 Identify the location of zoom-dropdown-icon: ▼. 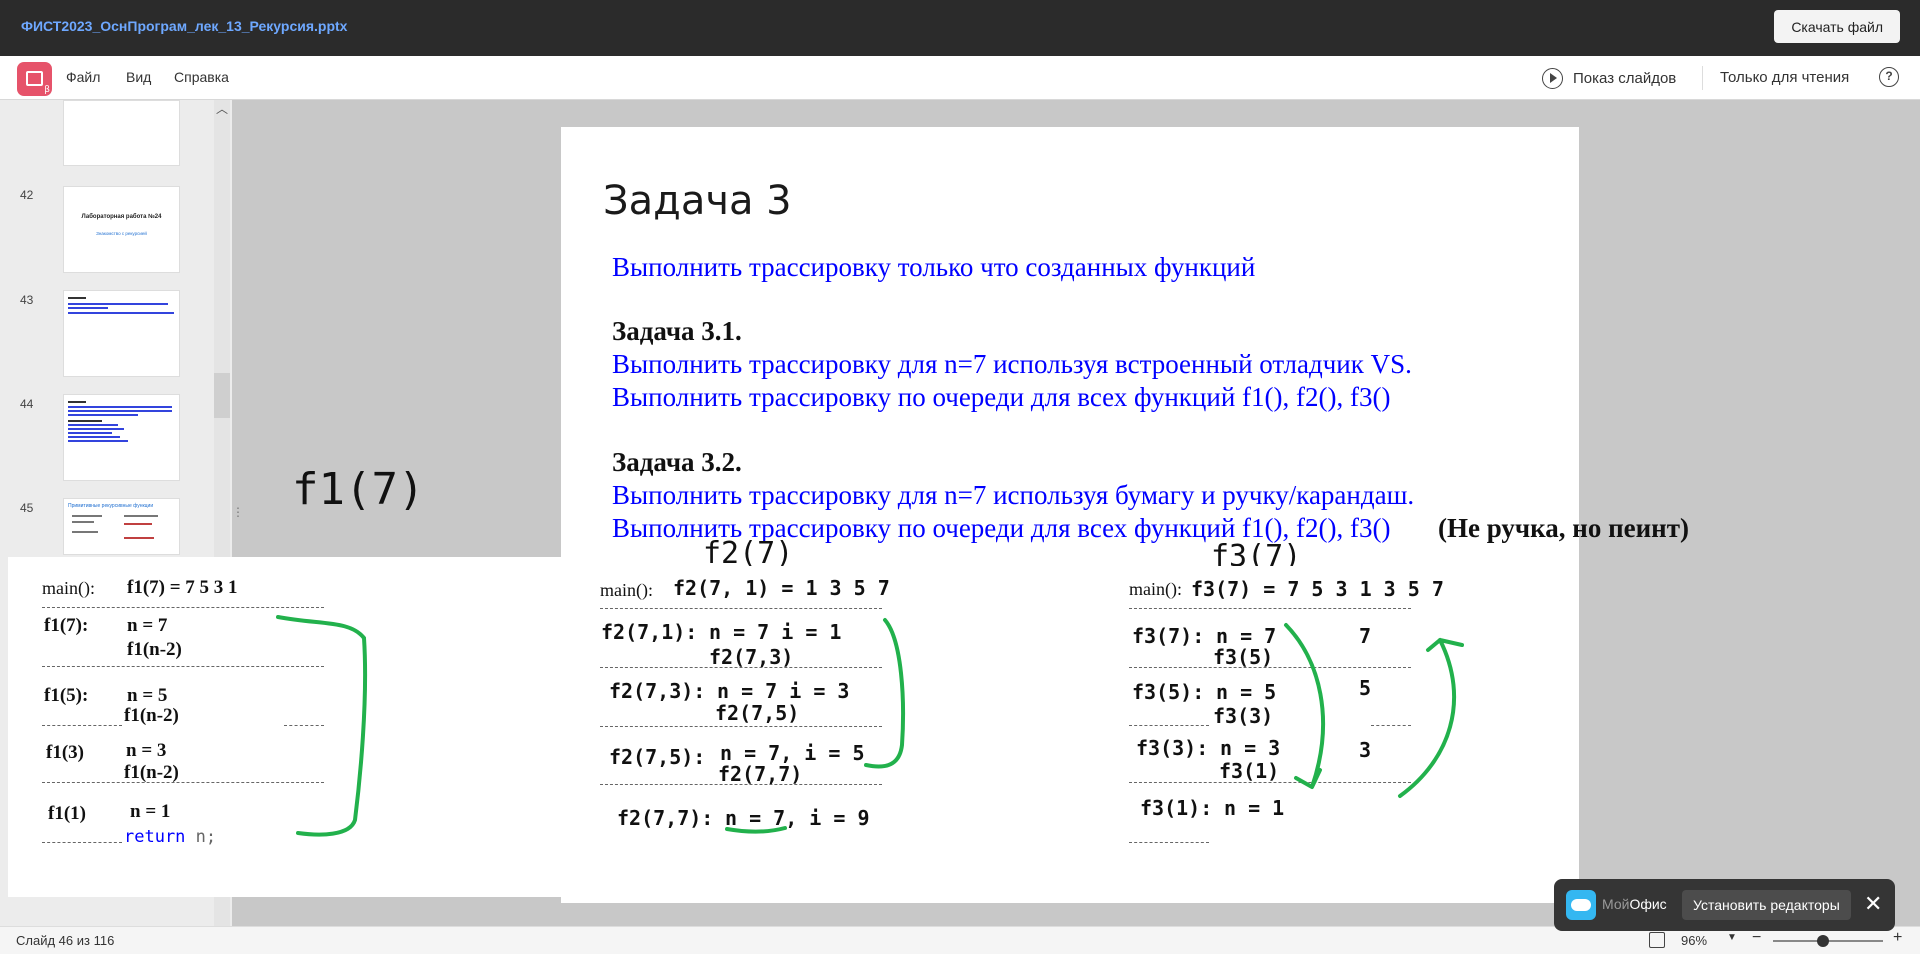
(1732, 937).